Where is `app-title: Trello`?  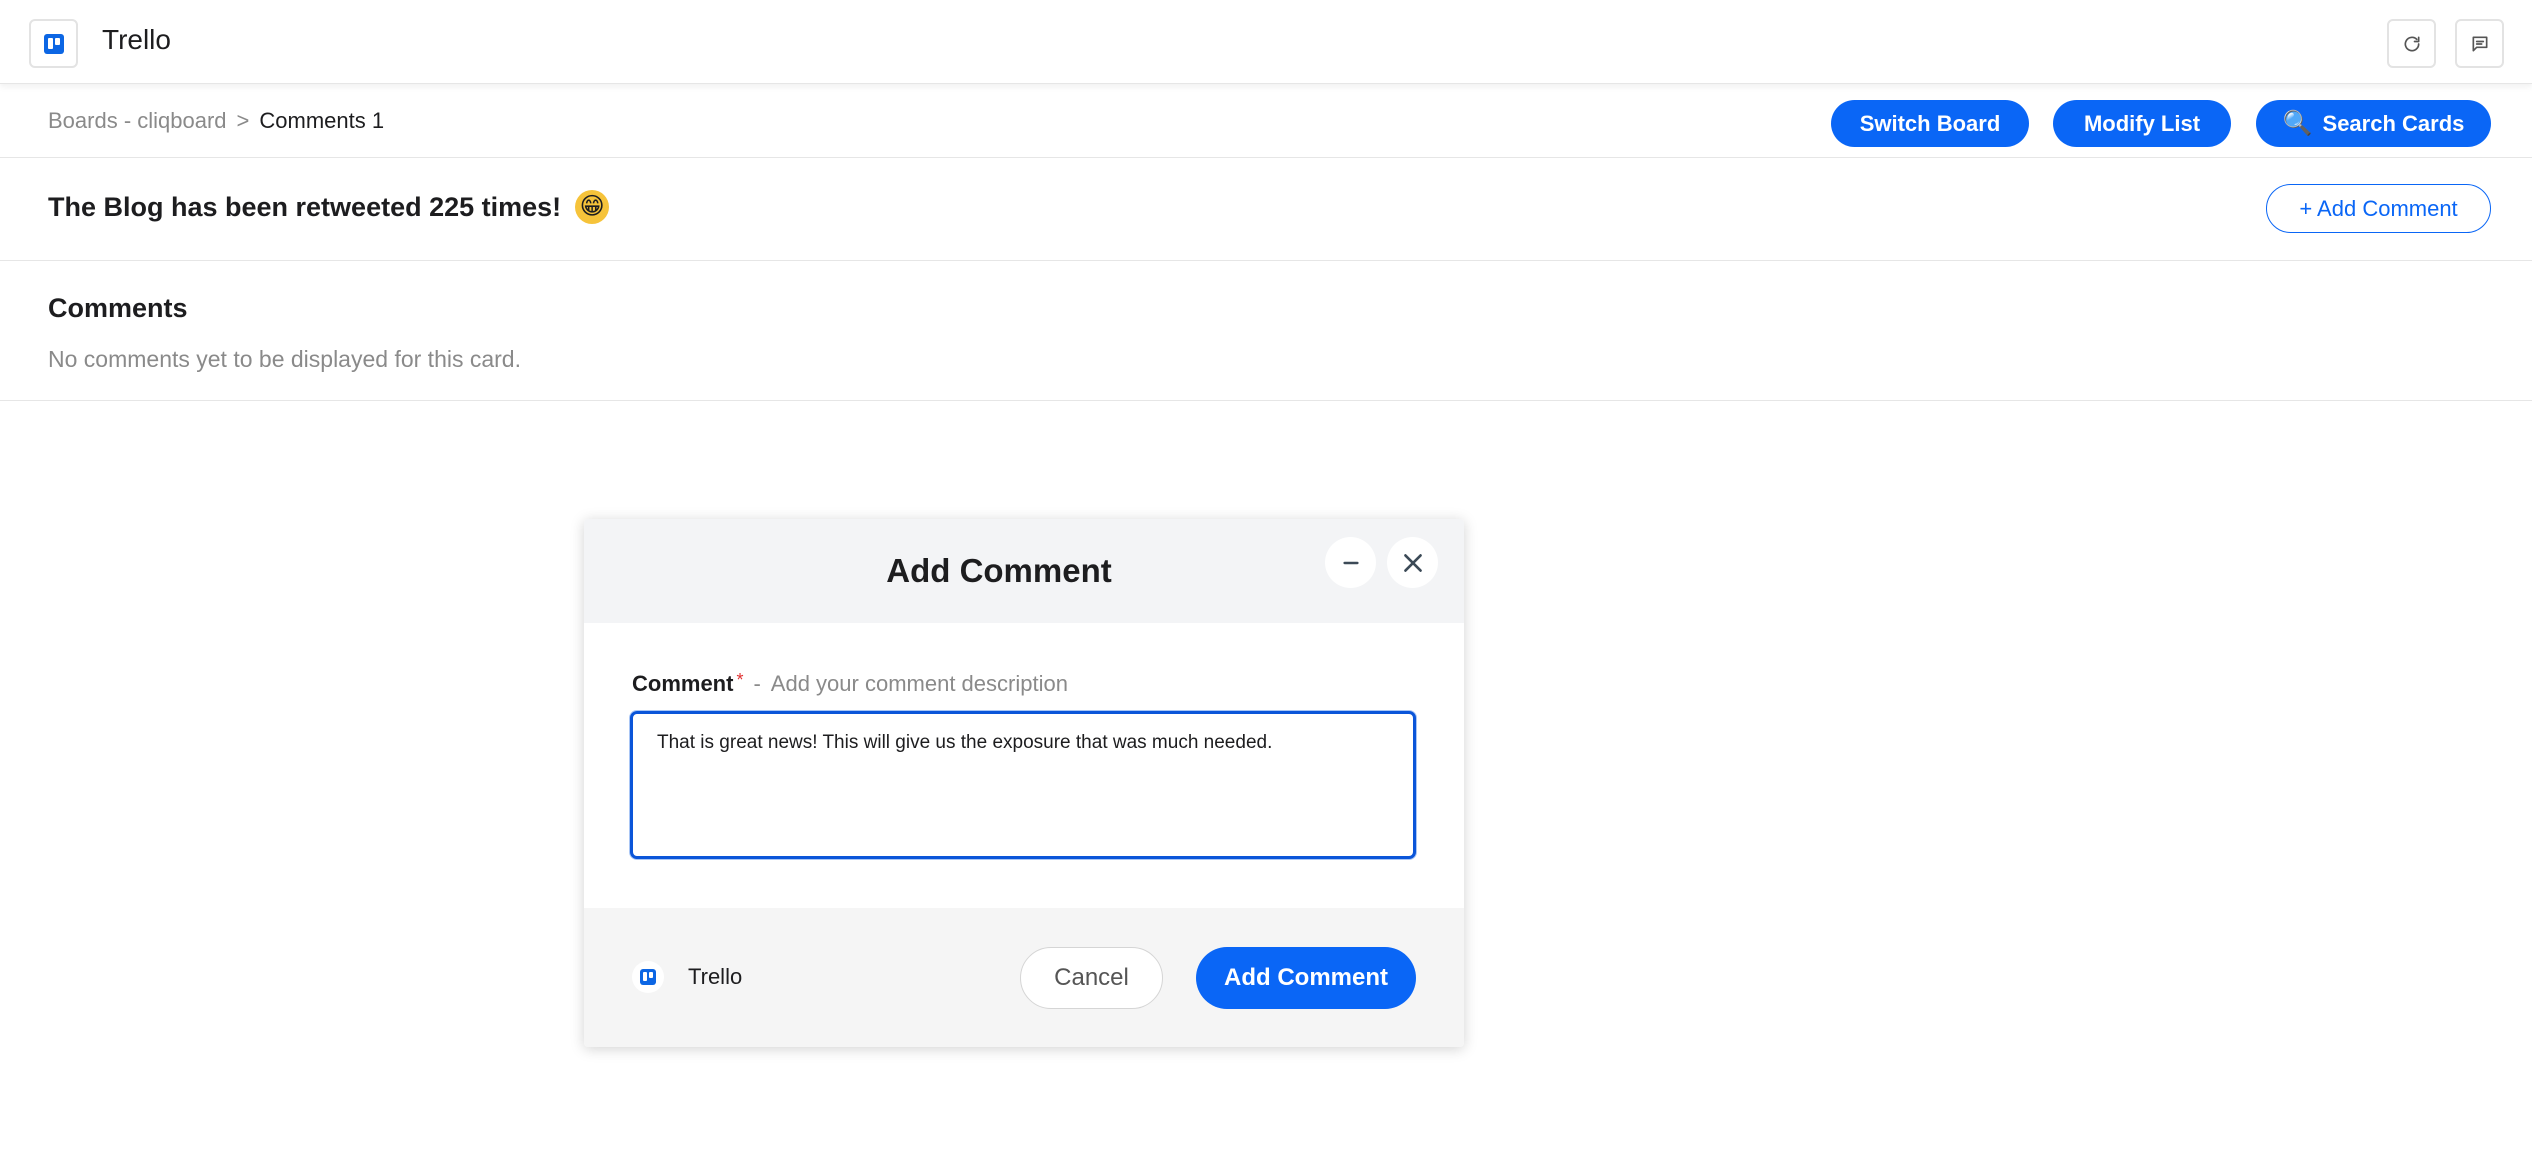 app-title: Trello is located at coordinates (136, 39).